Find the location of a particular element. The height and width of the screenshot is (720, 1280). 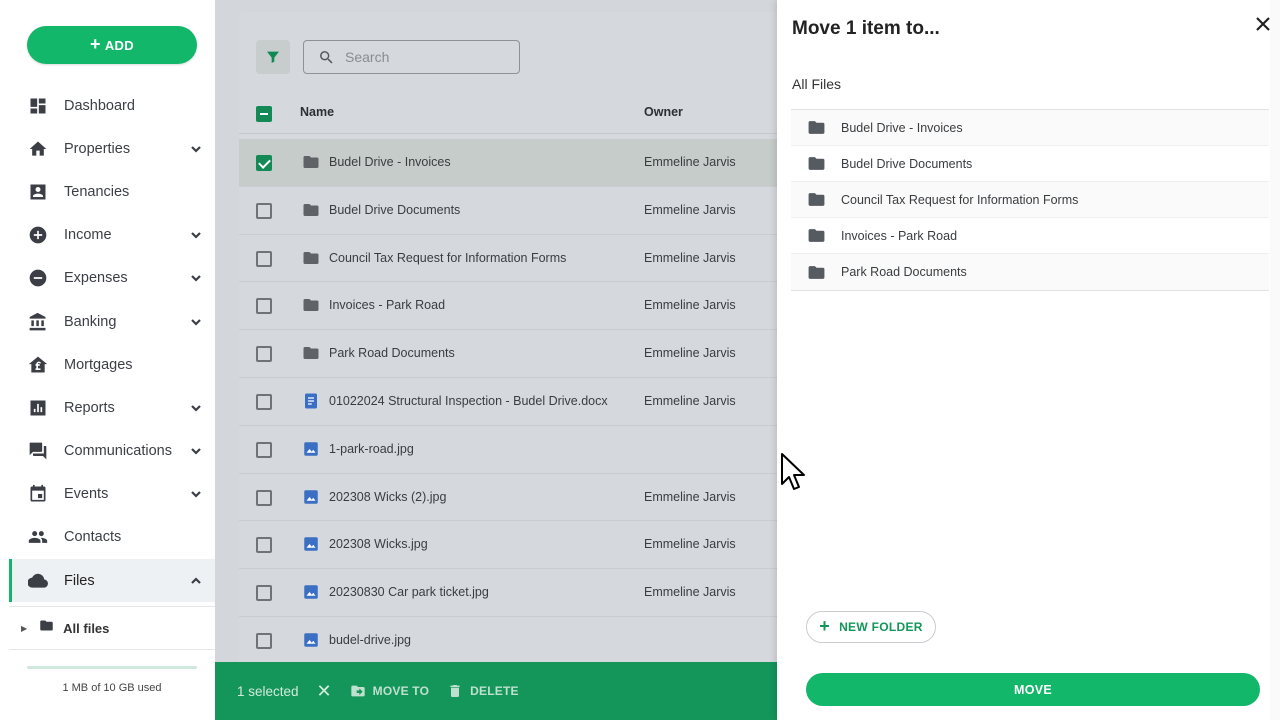

selection-action-bar: 1 selected ✕ MOVE TO DELETE is located at coordinates (496, 691).